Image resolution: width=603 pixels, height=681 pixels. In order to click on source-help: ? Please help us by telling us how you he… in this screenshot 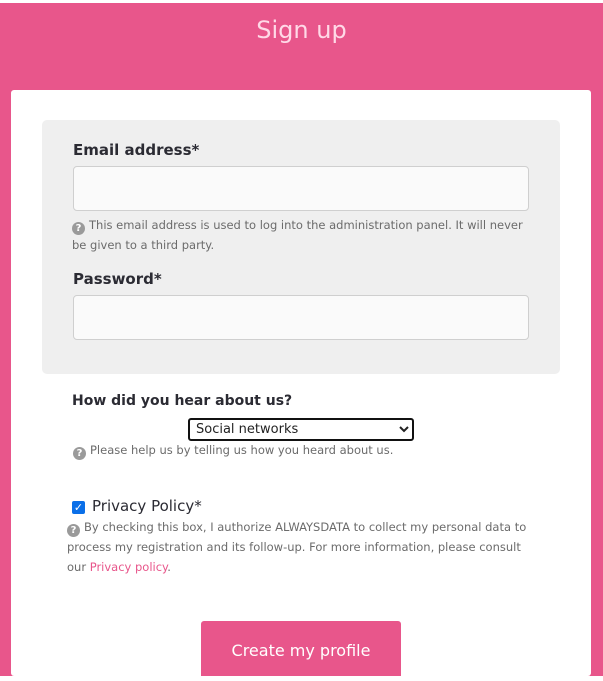, I will do `click(303, 450)`.